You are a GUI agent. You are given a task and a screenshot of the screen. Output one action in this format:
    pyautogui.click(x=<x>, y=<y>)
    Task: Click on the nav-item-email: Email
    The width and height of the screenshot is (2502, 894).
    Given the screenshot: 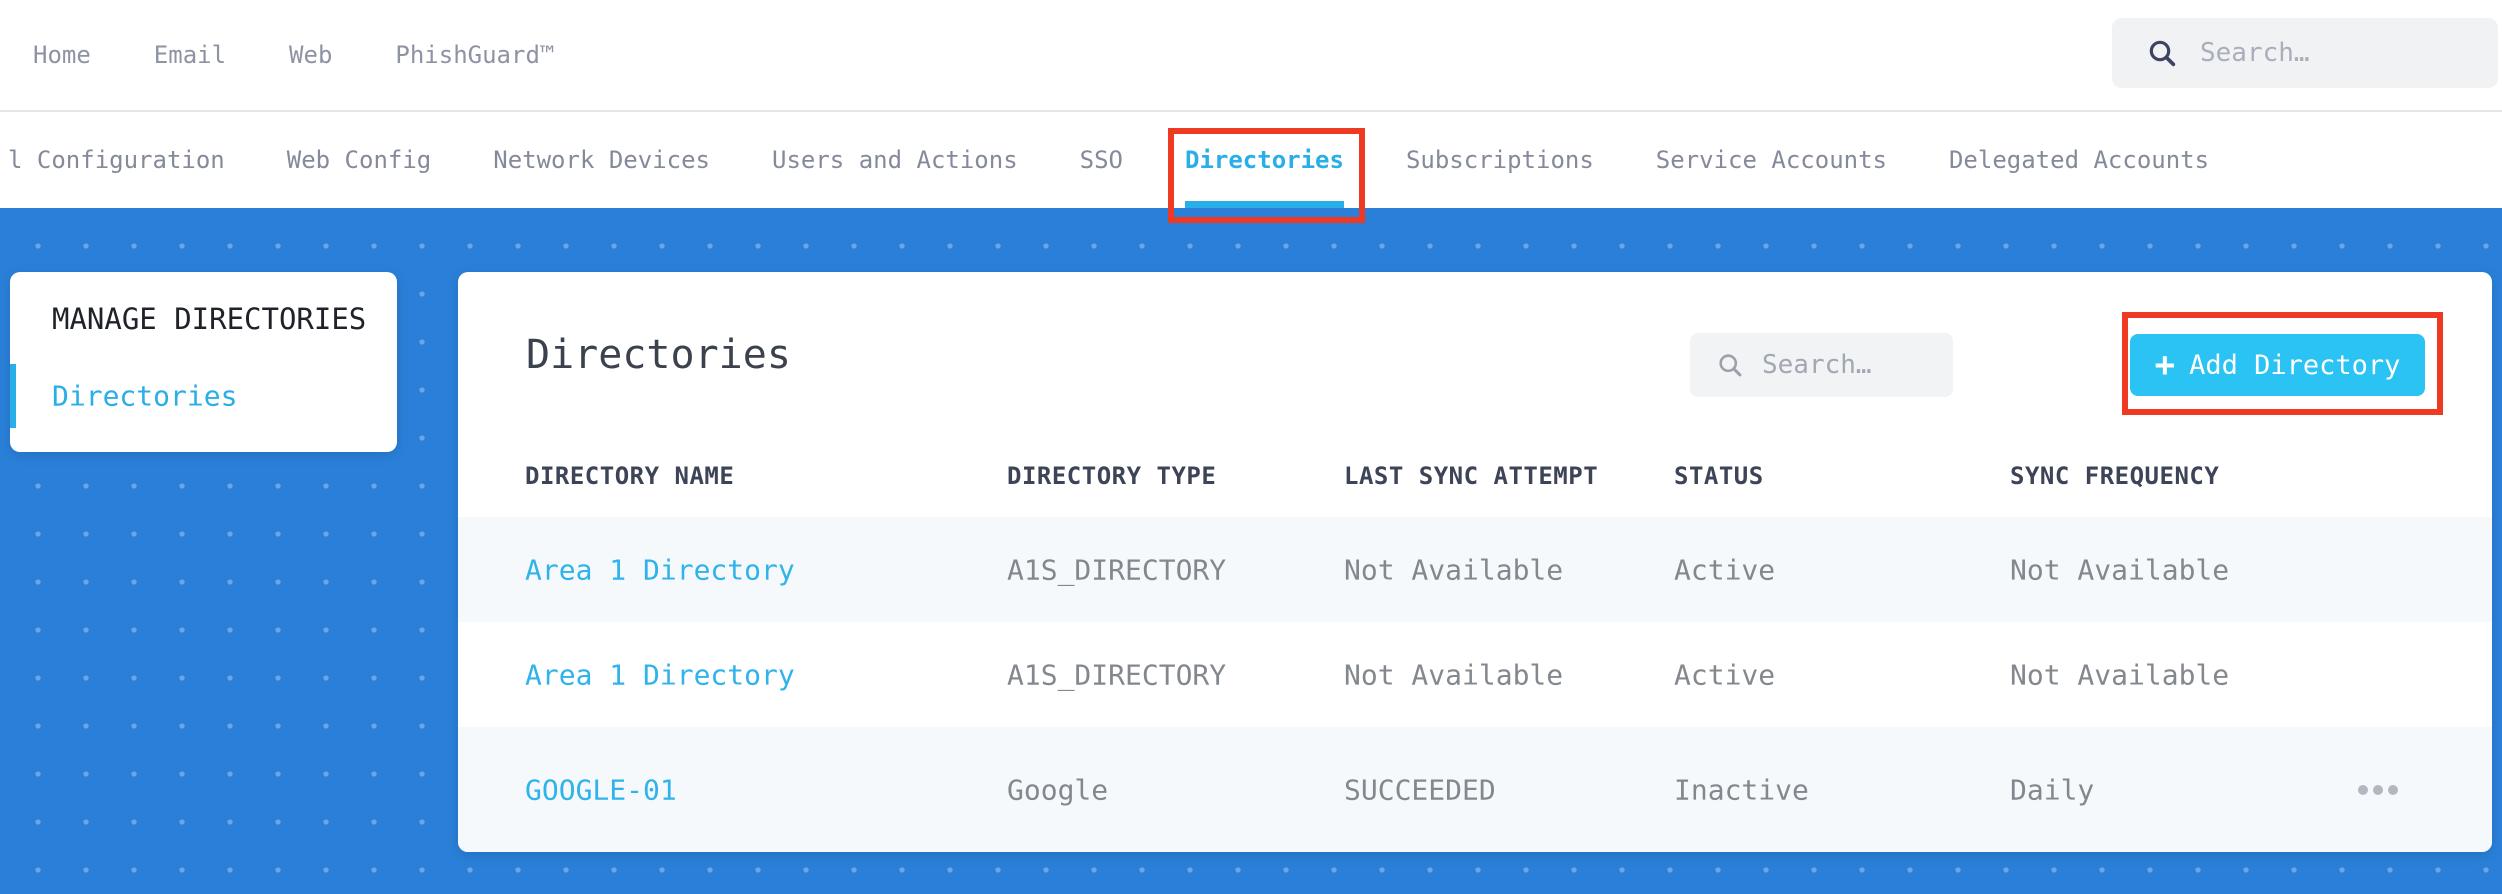 What is the action you would take?
    pyautogui.click(x=190, y=55)
    